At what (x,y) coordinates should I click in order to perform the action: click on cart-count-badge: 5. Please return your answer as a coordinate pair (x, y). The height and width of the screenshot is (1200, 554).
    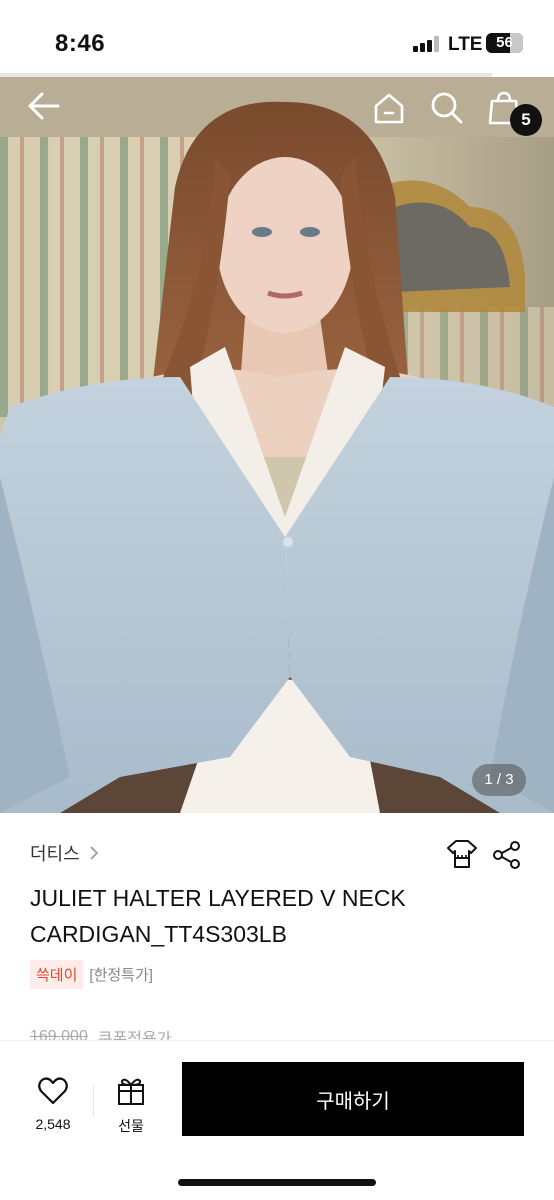
    Looking at the image, I should click on (526, 120).